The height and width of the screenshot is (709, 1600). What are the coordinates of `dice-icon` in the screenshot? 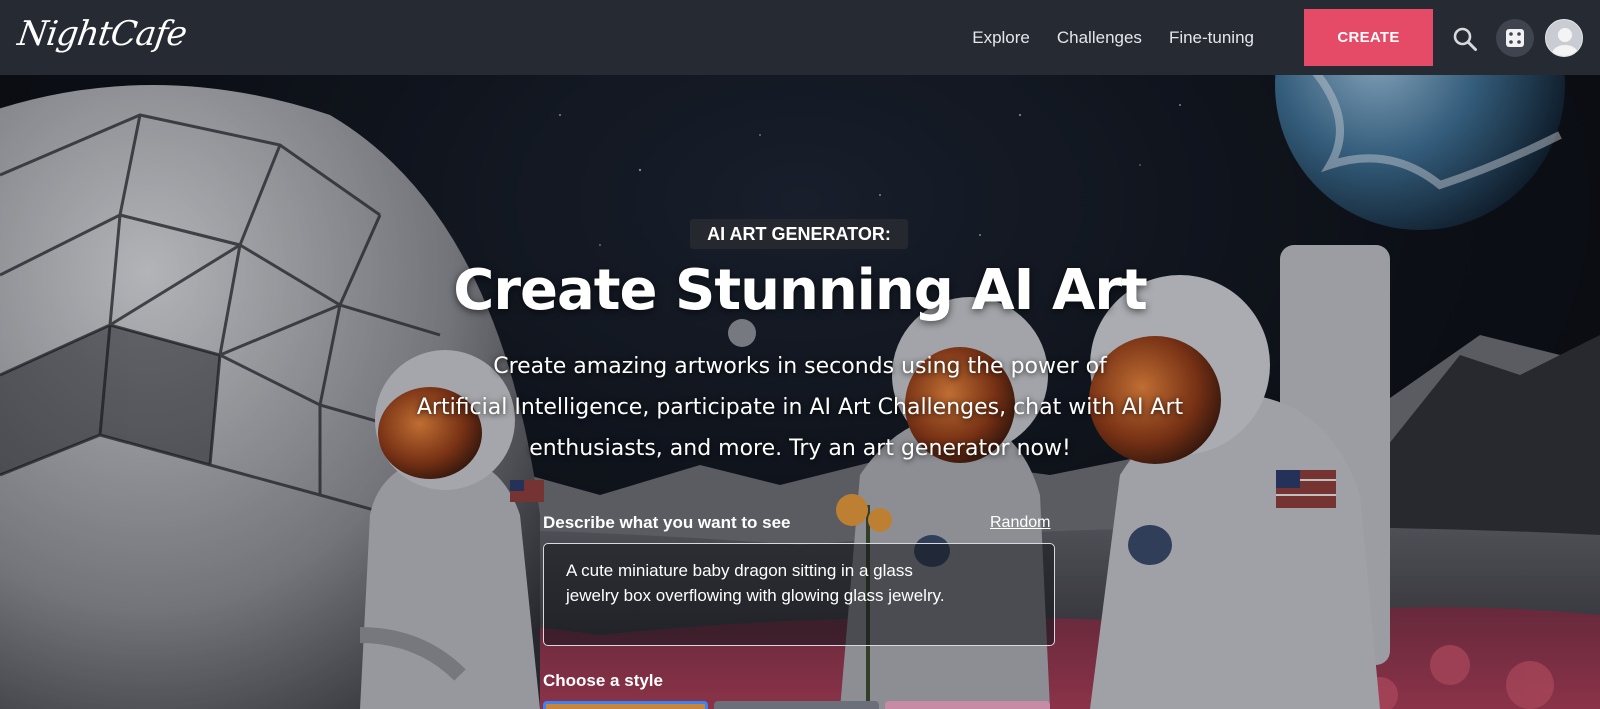 It's located at (1515, 38).